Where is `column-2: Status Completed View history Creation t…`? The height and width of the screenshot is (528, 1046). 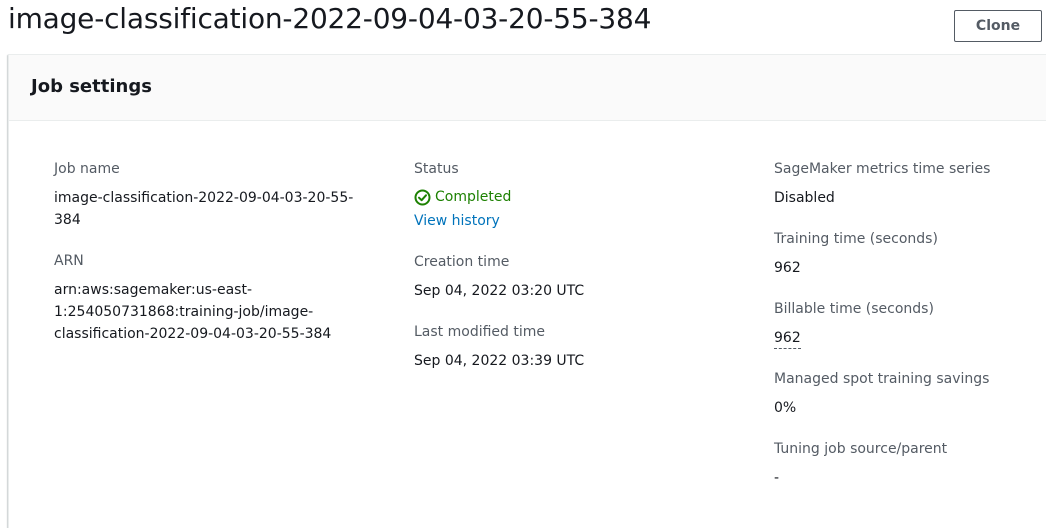
column-2: Status Completed View history Creation t… is located at coordinates (574, 275).